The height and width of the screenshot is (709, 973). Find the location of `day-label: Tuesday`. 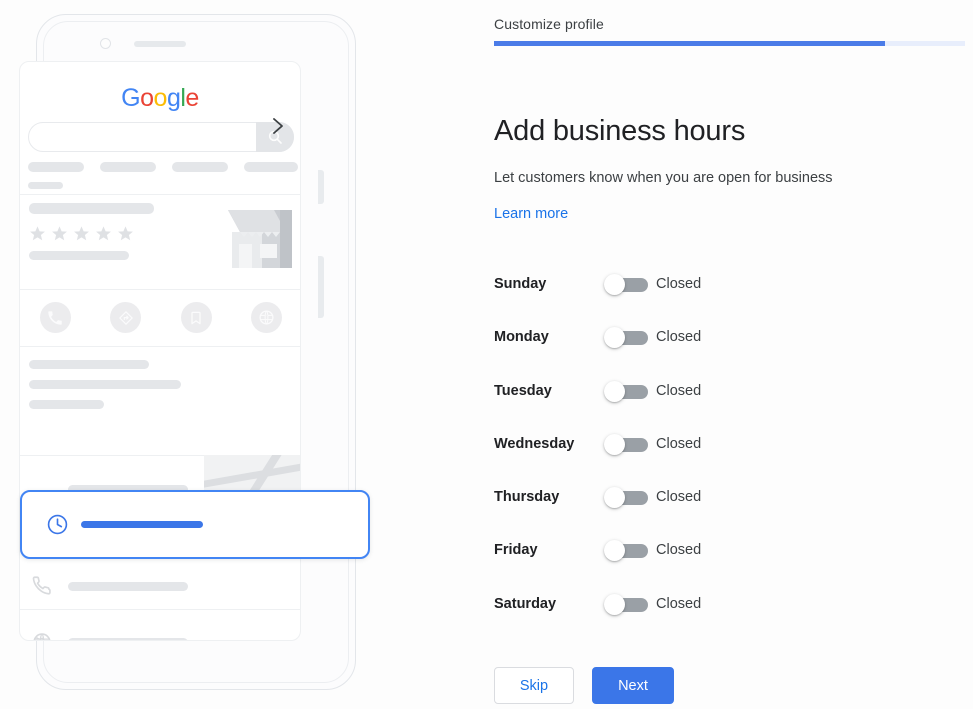

day-label: Tuesday is located at coordinates (523, 390).